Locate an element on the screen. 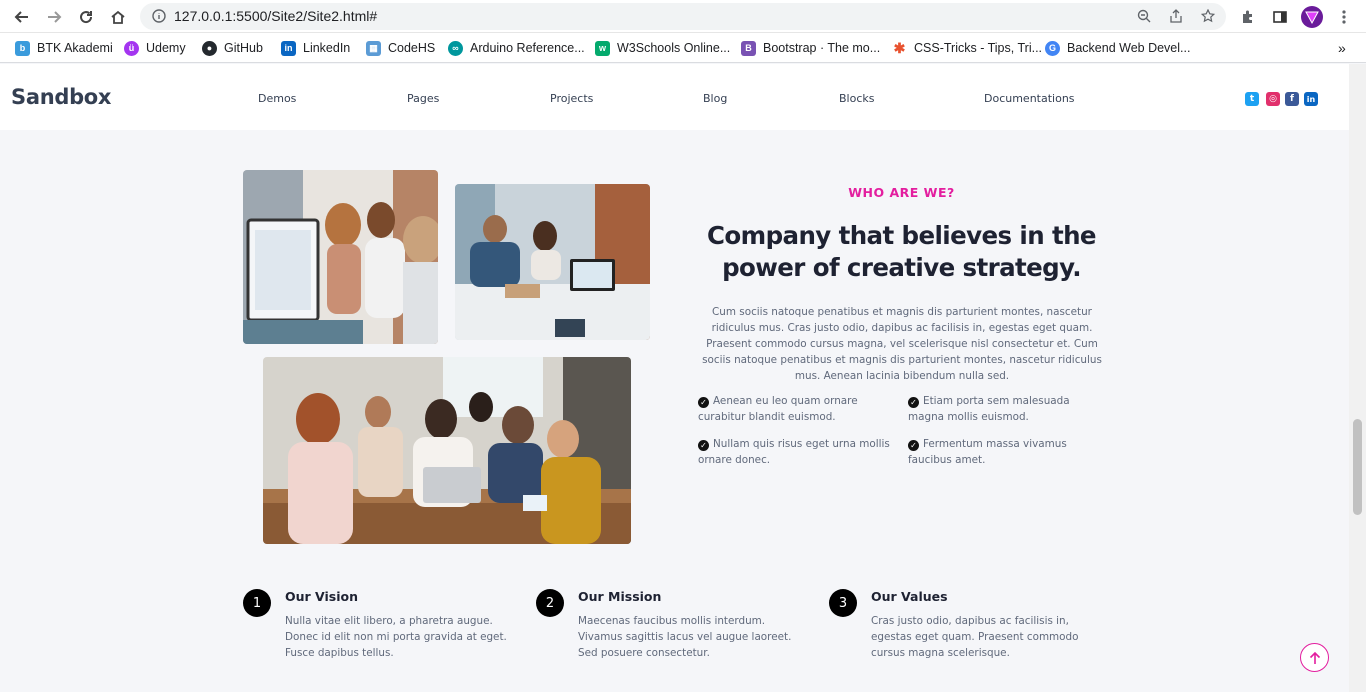  side-panel-icon is located at coordinates (1280, 17).